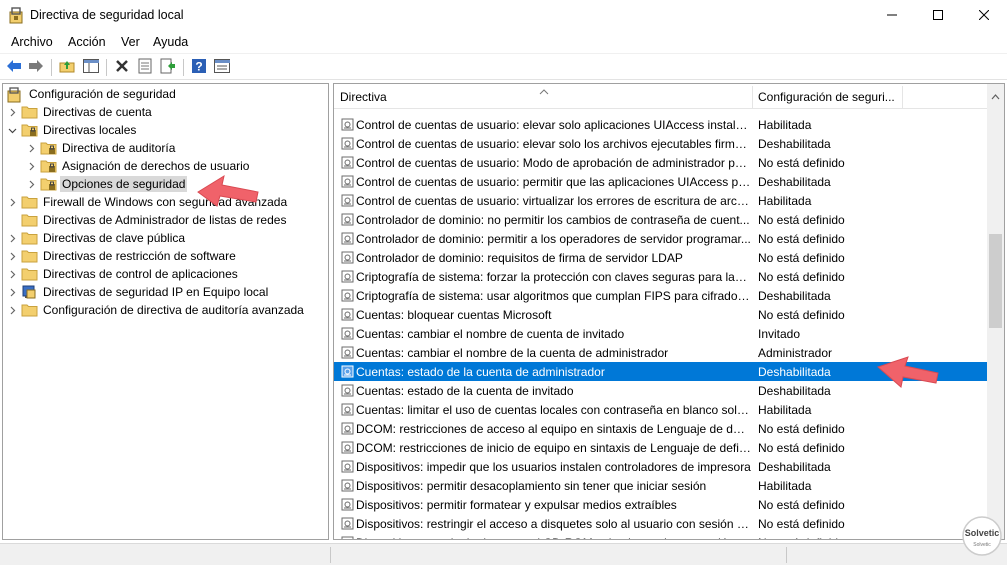 The height and width of the screenshot is (565, 1007). I want to click on up-folder-button, so click(67, 67).